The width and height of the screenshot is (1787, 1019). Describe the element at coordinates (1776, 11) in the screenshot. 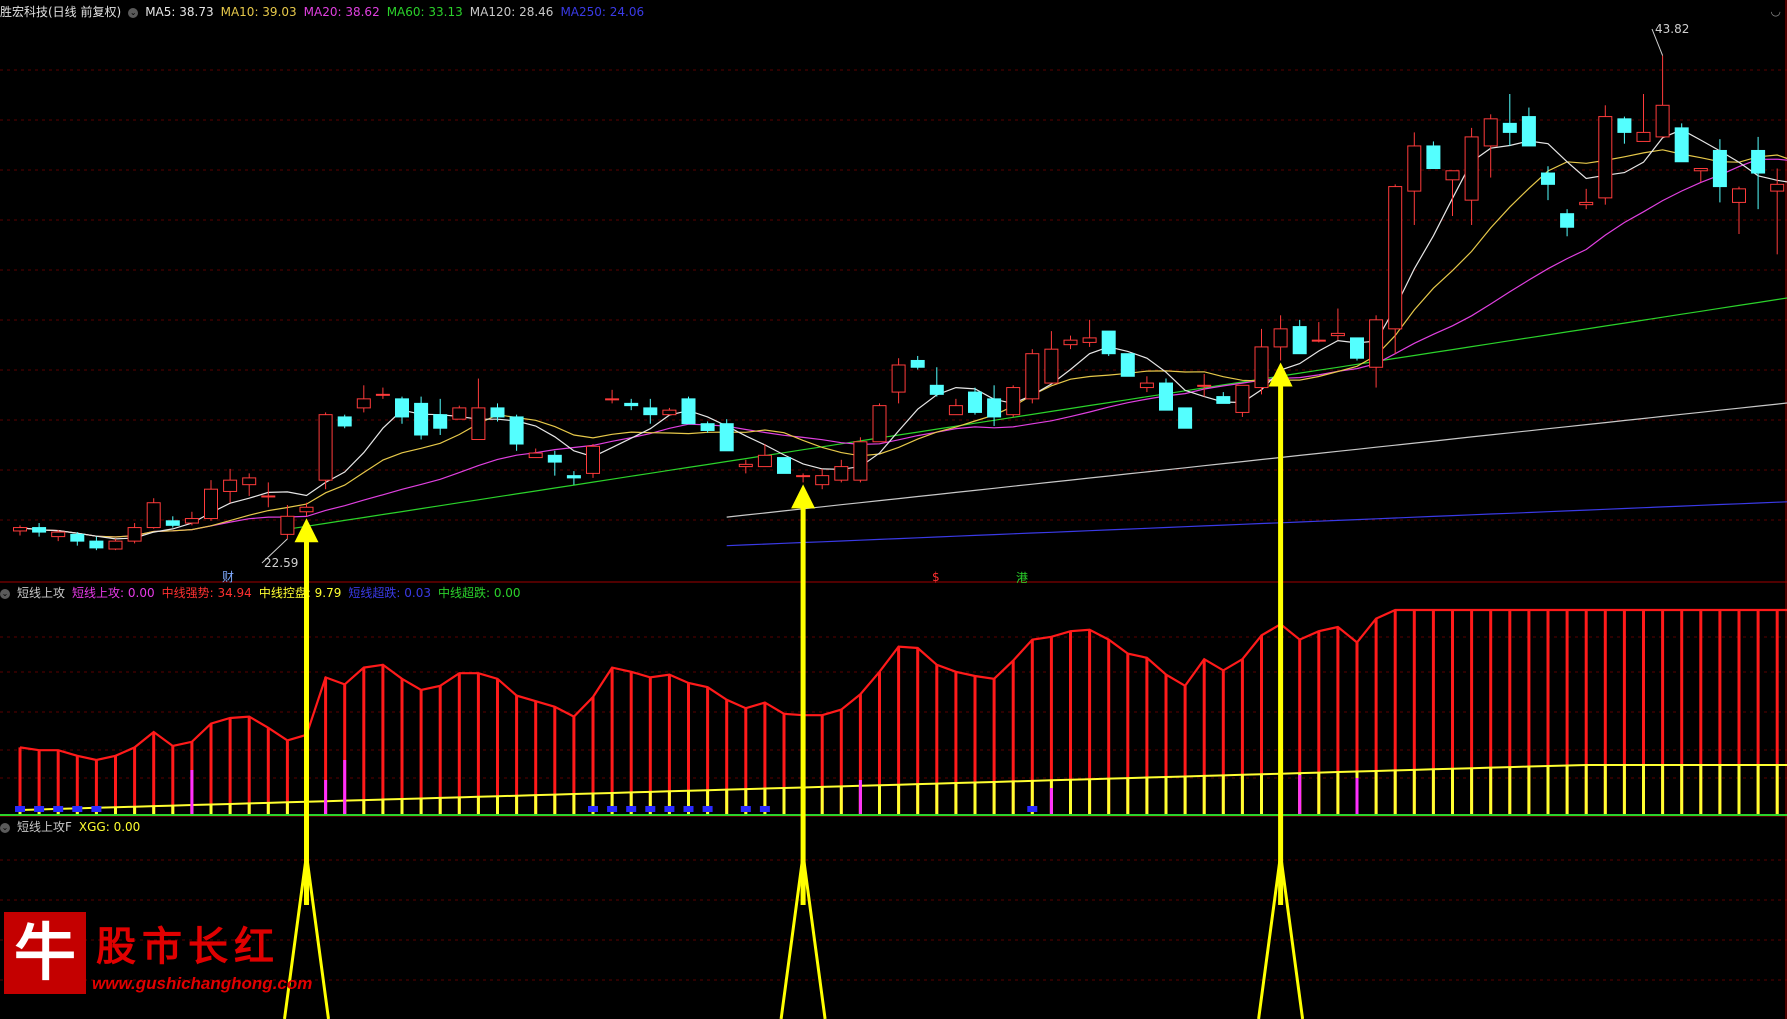

I see `panel-menu-icon: ◡` at that location.